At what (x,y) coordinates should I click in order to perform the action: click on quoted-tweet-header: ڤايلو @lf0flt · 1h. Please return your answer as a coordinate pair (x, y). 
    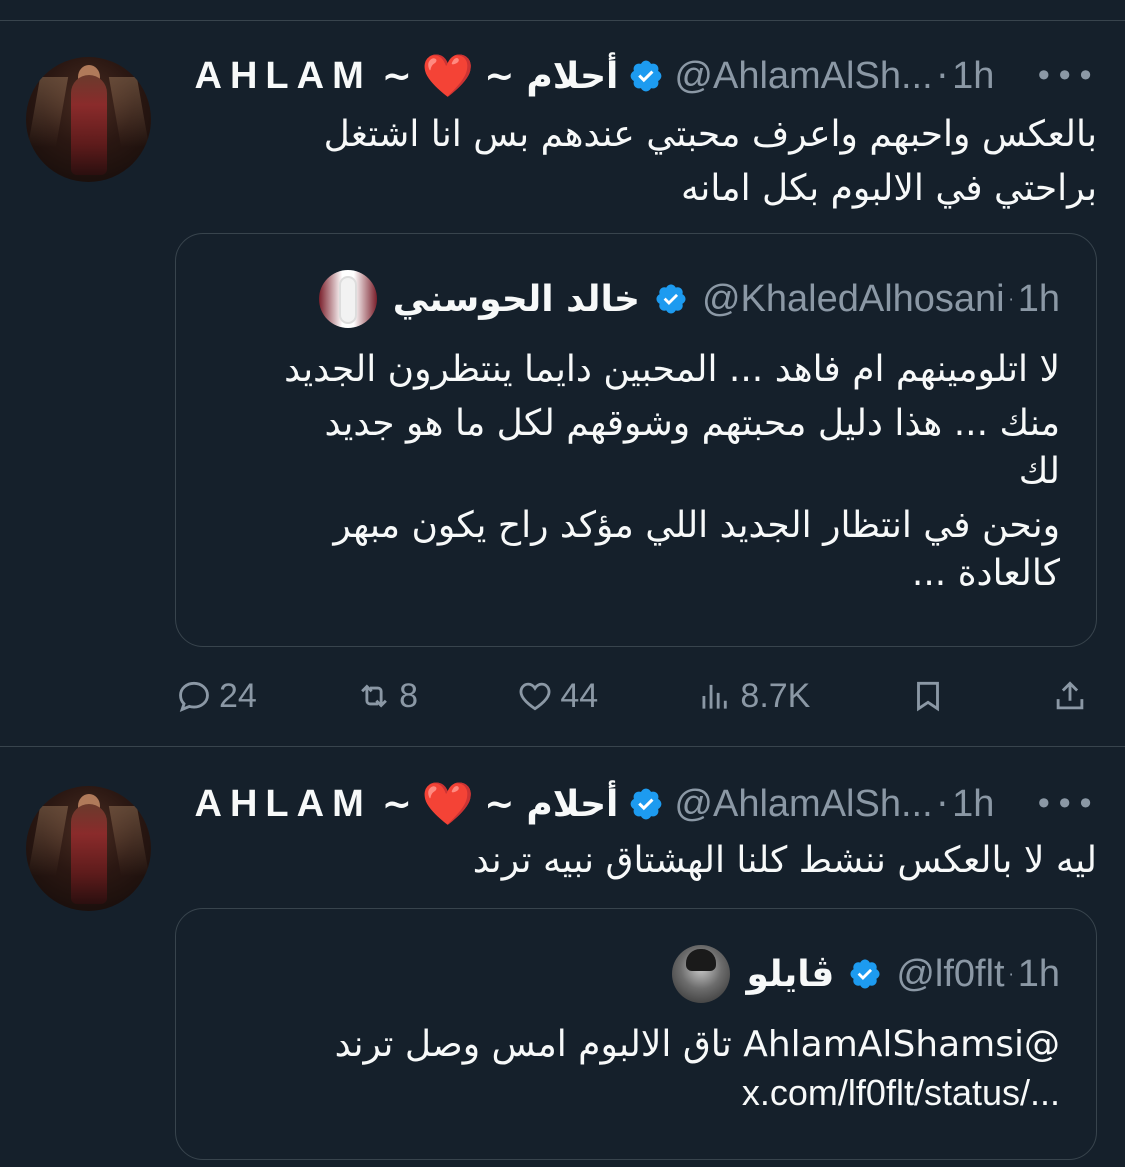
    Looking at the image, I should click on (866, 974).